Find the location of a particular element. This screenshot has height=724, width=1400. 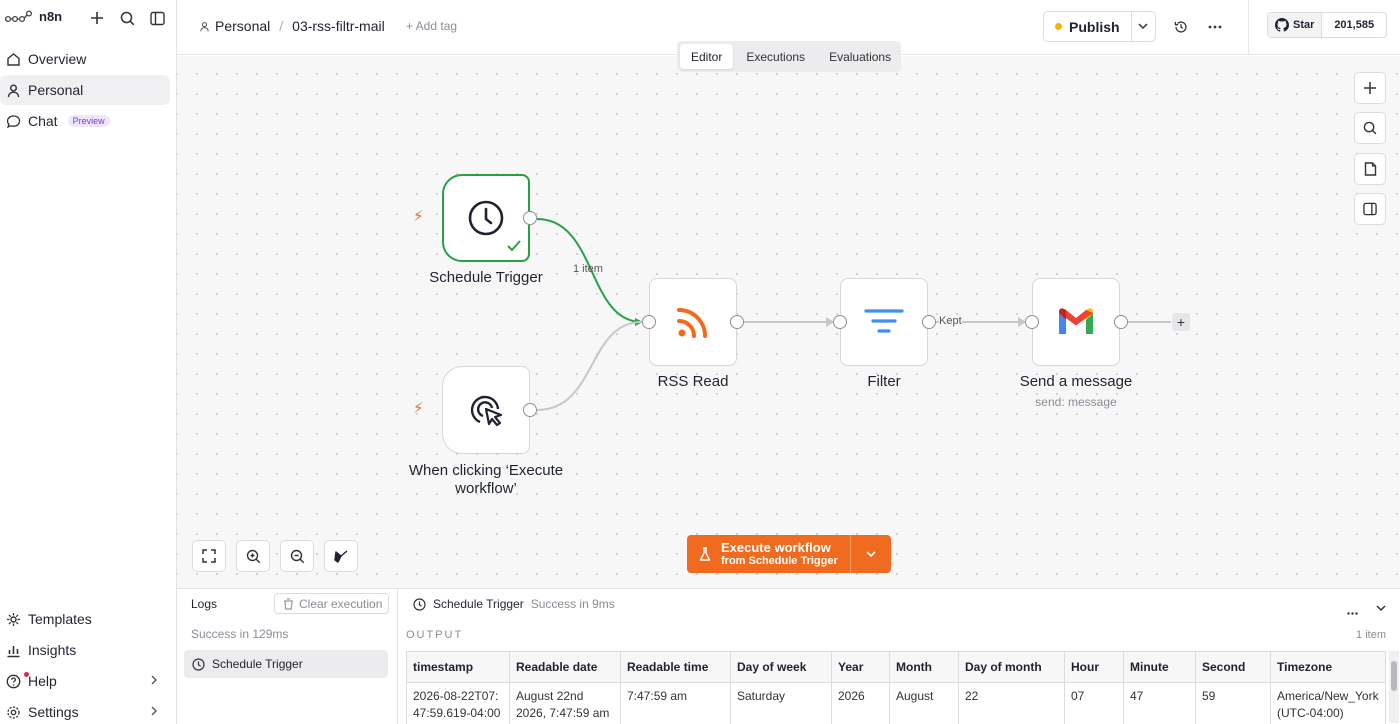

sticky-note-icon is located at coordinates (1370, 169).